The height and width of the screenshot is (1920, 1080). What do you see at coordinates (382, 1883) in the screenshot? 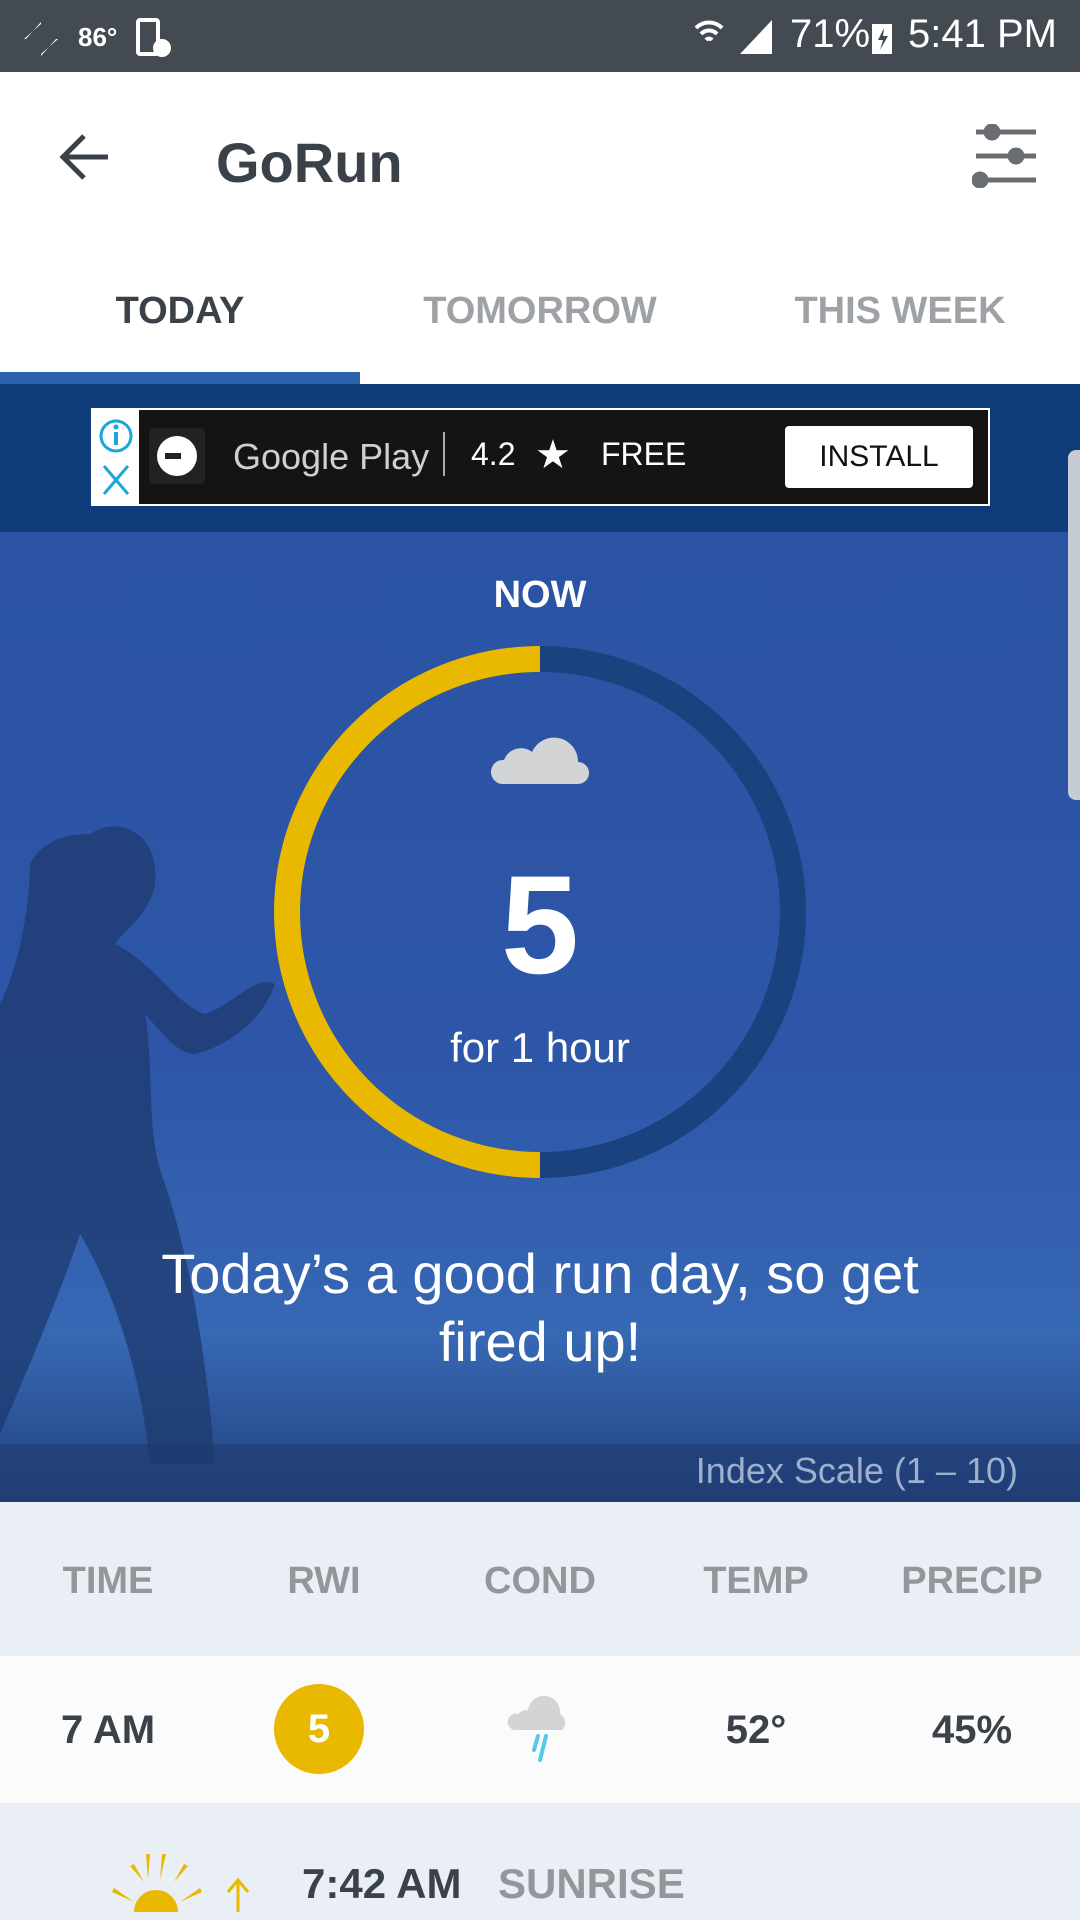
I see `sunrise-time: 7:42 AM` at bounding box center [382, 1883].